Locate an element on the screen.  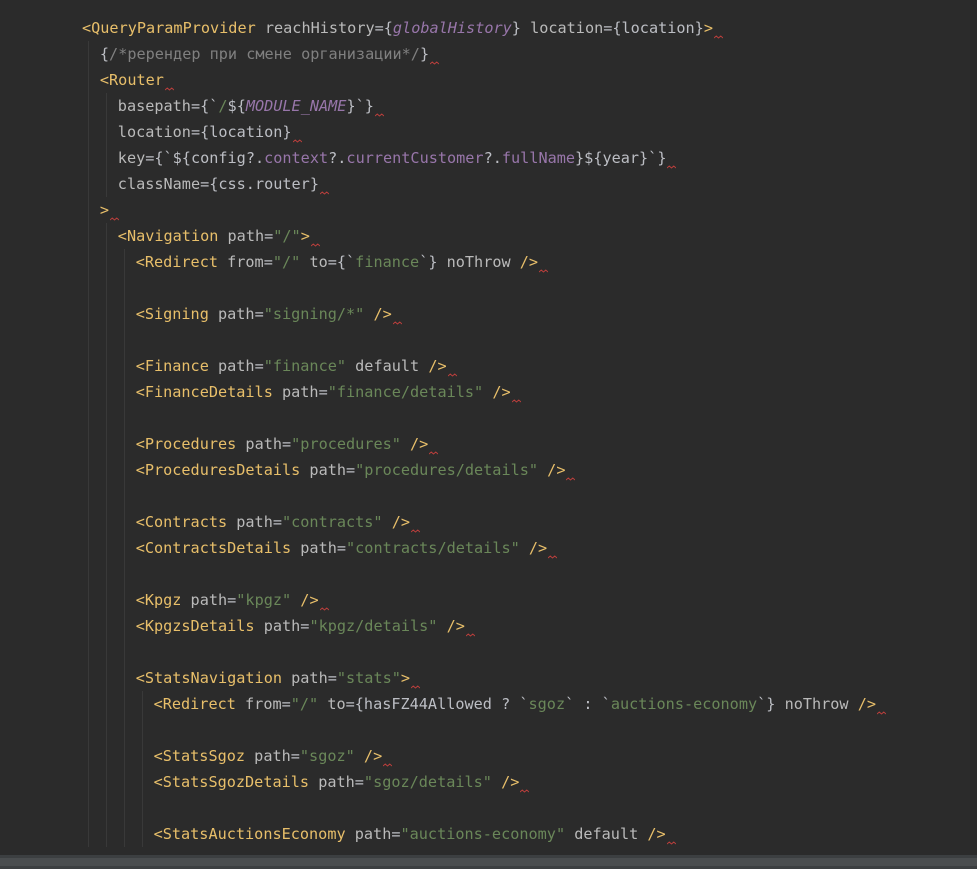
code-token: /*ререндер при смене организации*/ is located at coordinates (264, 54).